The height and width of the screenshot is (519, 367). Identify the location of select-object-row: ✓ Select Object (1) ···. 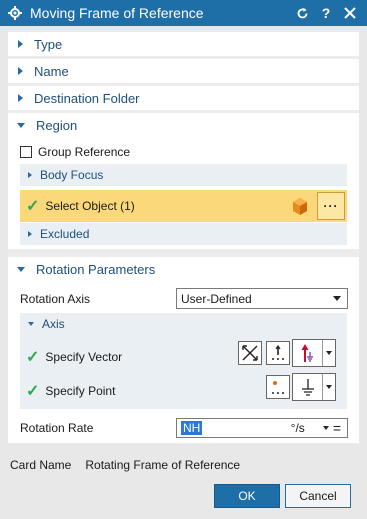
(183, 206).